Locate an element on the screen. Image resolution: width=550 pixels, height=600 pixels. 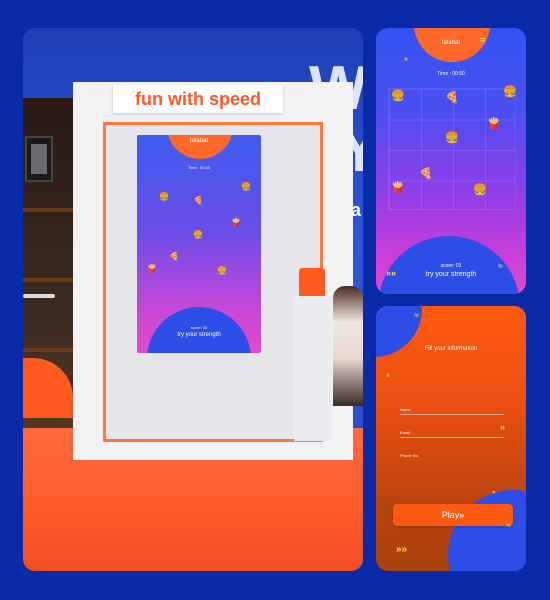
bottom-semicircle is located at coordinates (199, 330).